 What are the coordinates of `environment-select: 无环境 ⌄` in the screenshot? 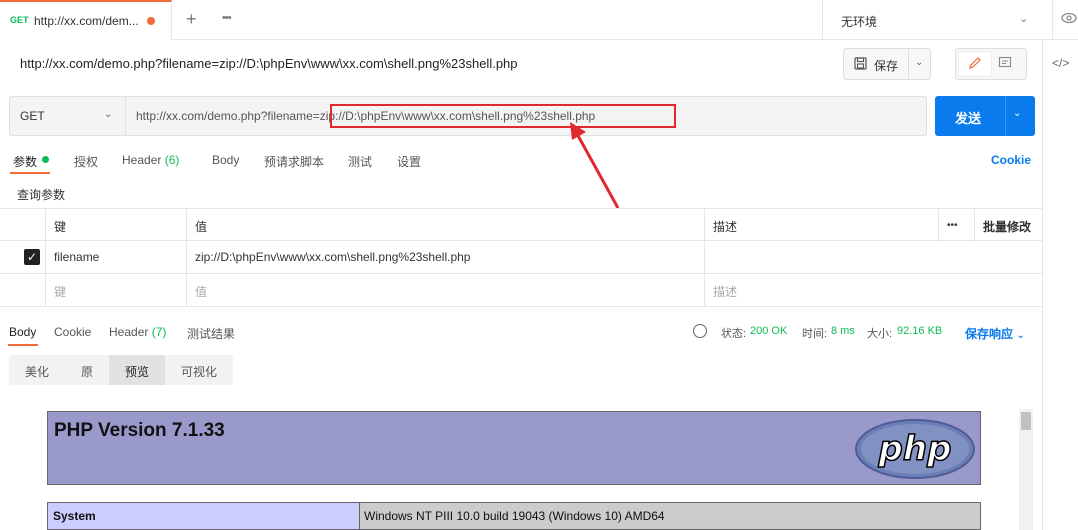 It's located at (932, 20).